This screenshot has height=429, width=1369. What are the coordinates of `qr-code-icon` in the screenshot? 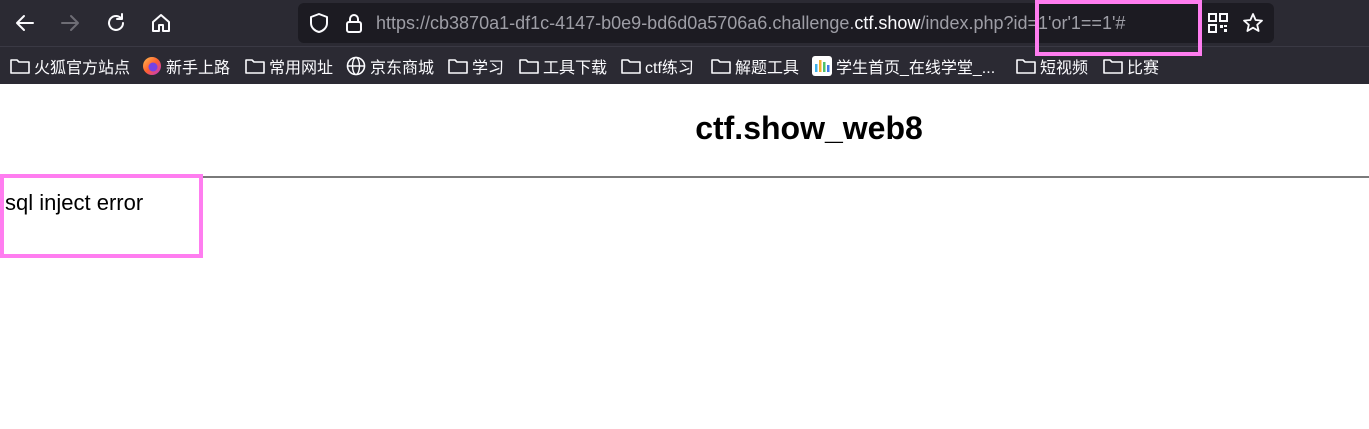 It's located at (1218, 23).